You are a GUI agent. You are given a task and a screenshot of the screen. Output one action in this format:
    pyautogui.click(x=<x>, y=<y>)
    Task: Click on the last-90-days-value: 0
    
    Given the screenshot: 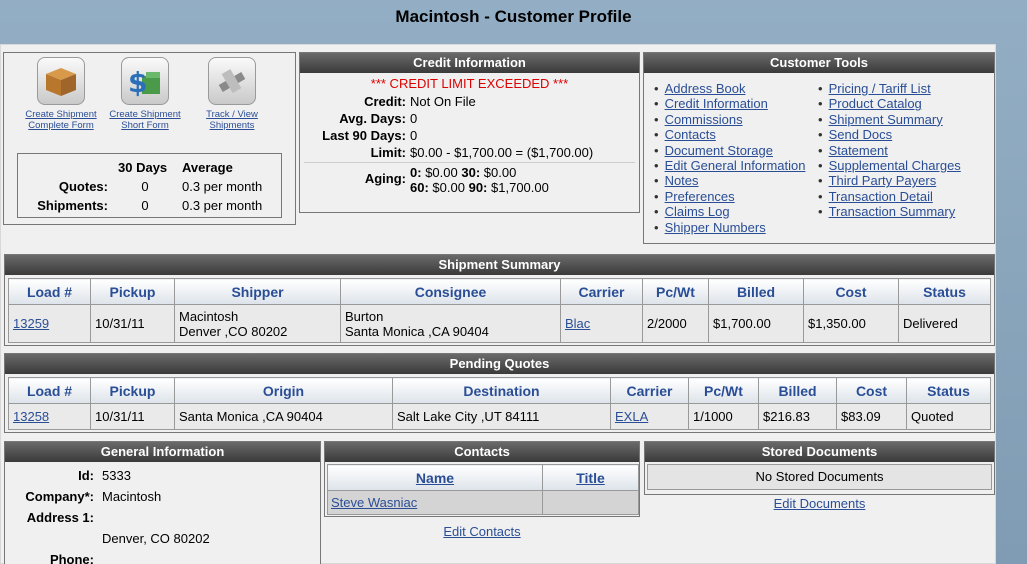 What is the action you would take?
    pyautogui.click(x=414, y=135)
    